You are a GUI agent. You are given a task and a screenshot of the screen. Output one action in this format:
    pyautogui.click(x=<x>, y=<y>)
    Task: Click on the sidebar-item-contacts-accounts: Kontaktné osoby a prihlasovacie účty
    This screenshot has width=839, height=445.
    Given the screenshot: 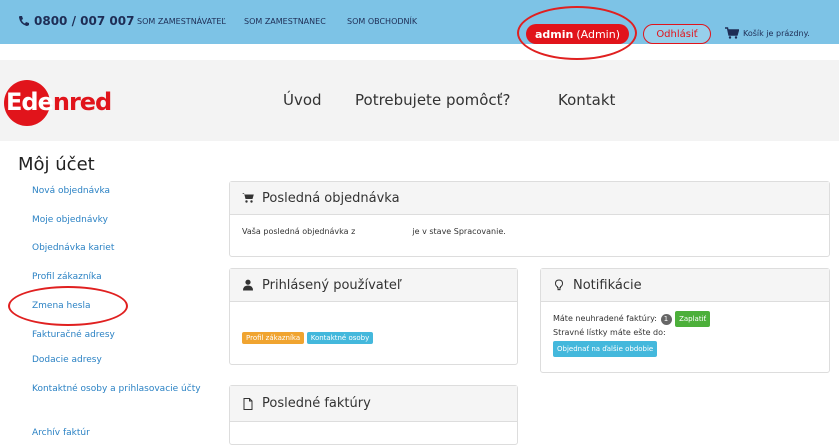 What is the action you would take?
    pyautogui.click(x=117, y=389)
    